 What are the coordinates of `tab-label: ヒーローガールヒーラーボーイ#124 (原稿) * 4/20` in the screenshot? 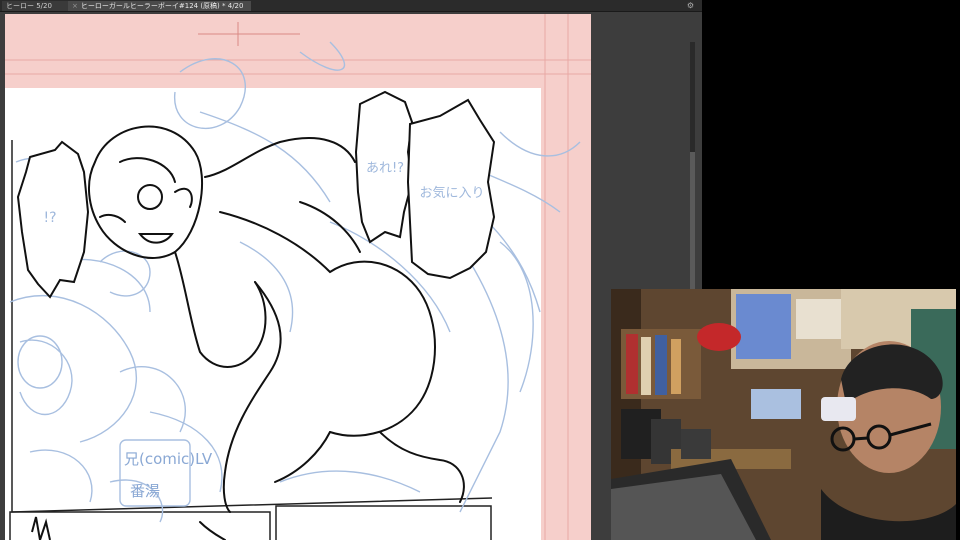 It's located at (162, 6).